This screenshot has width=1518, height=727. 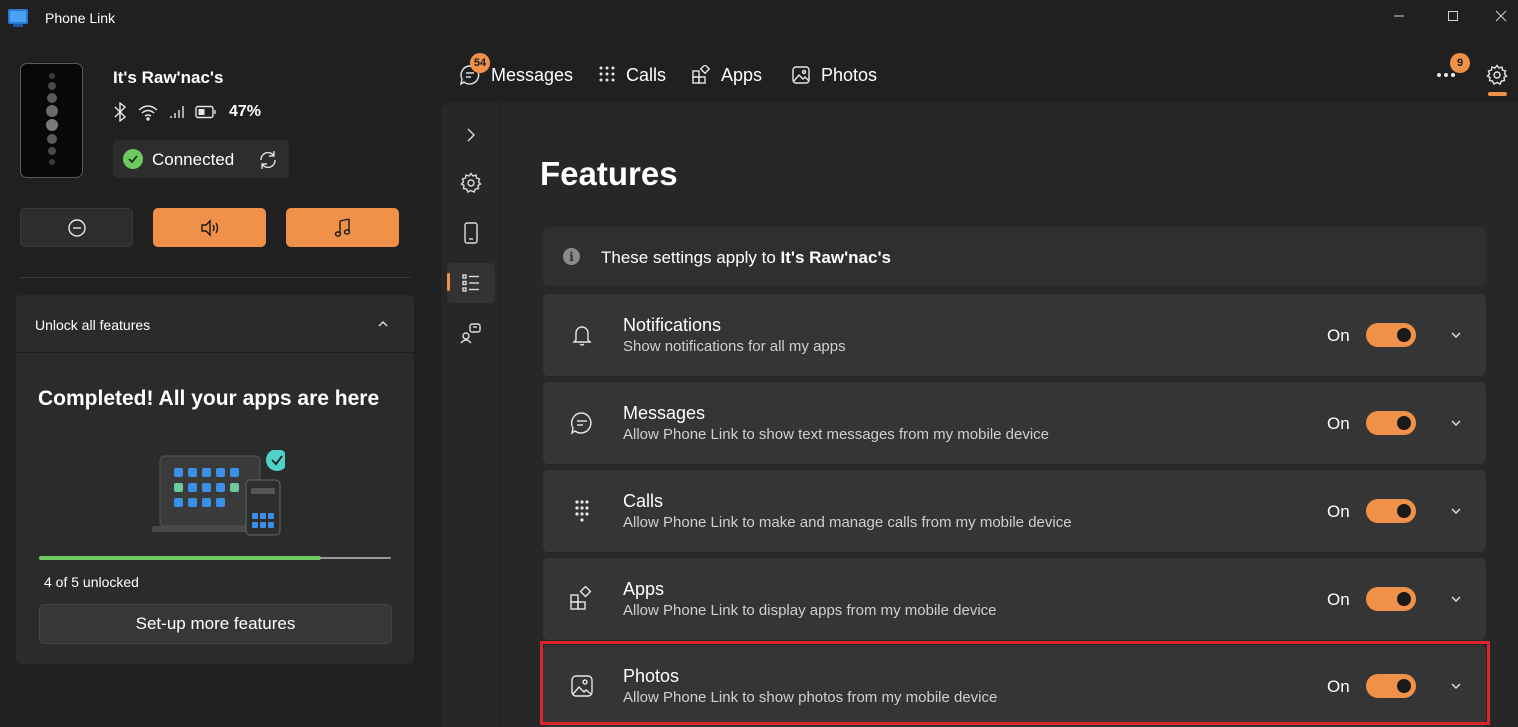 What do you see at coordinates (664, 413) in the screenshot?
I see `feature-name: Messages` at bounding box center [664, 413].